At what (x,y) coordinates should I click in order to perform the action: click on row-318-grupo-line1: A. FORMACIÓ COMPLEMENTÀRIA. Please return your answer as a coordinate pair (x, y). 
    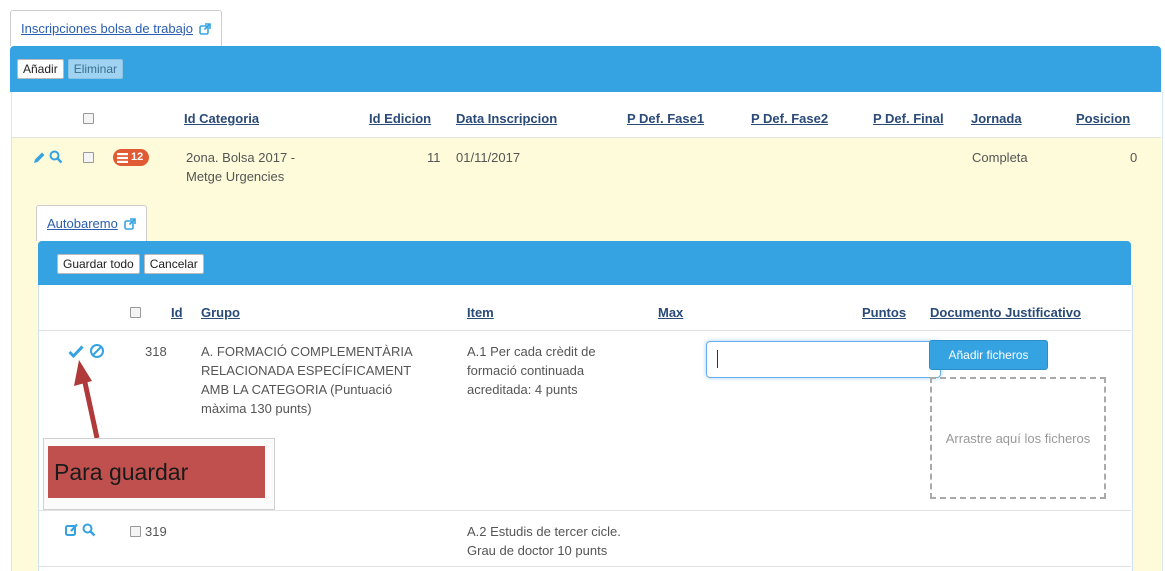
    Looking at the image, I should click on (307, 351).